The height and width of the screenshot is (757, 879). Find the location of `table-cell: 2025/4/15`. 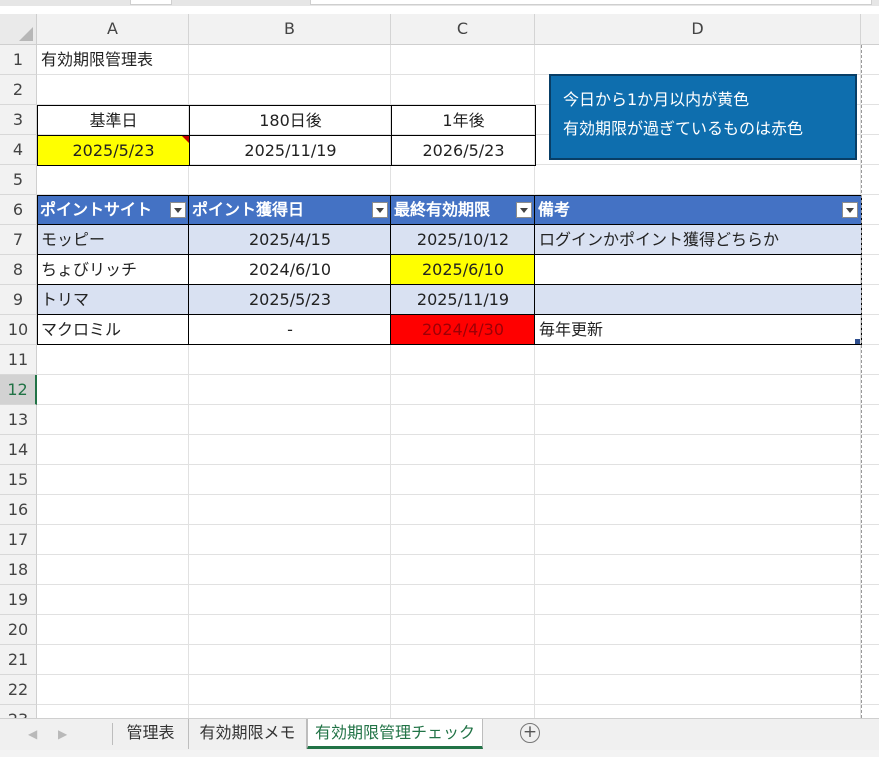

table-cell: 2025/4/15 is located at coordinates (290, 240).